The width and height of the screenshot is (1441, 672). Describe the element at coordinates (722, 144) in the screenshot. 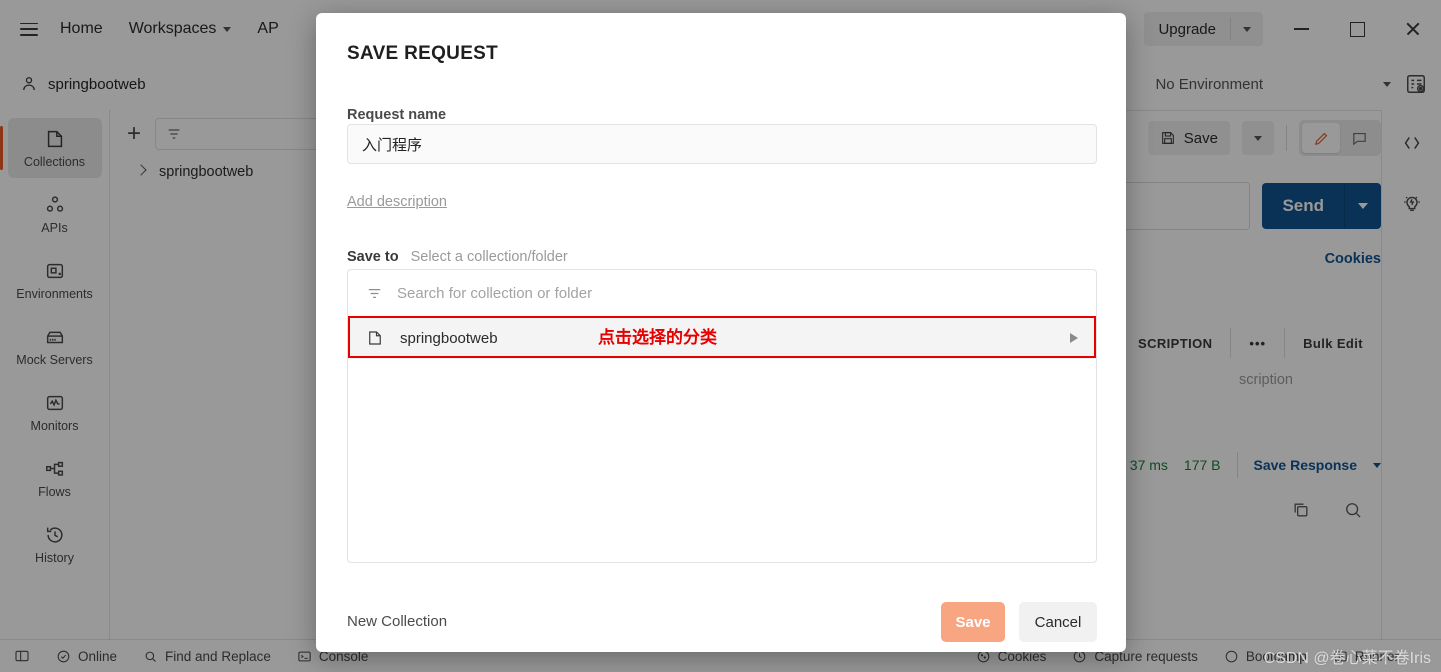

I see `request-name-input: 入门程序` at that location.